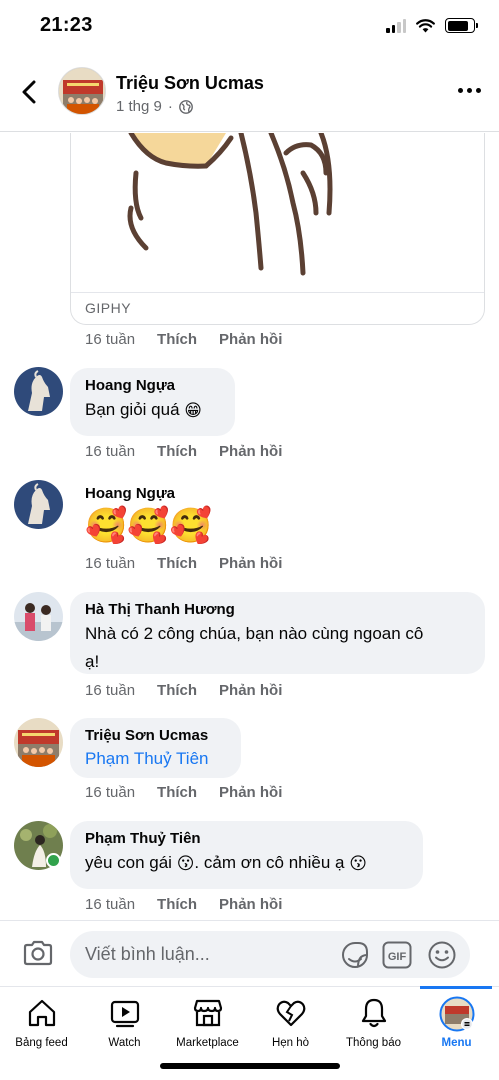  I want to click on commenter-name: Phạm Thuỷ Tiên, so click(247, 839).